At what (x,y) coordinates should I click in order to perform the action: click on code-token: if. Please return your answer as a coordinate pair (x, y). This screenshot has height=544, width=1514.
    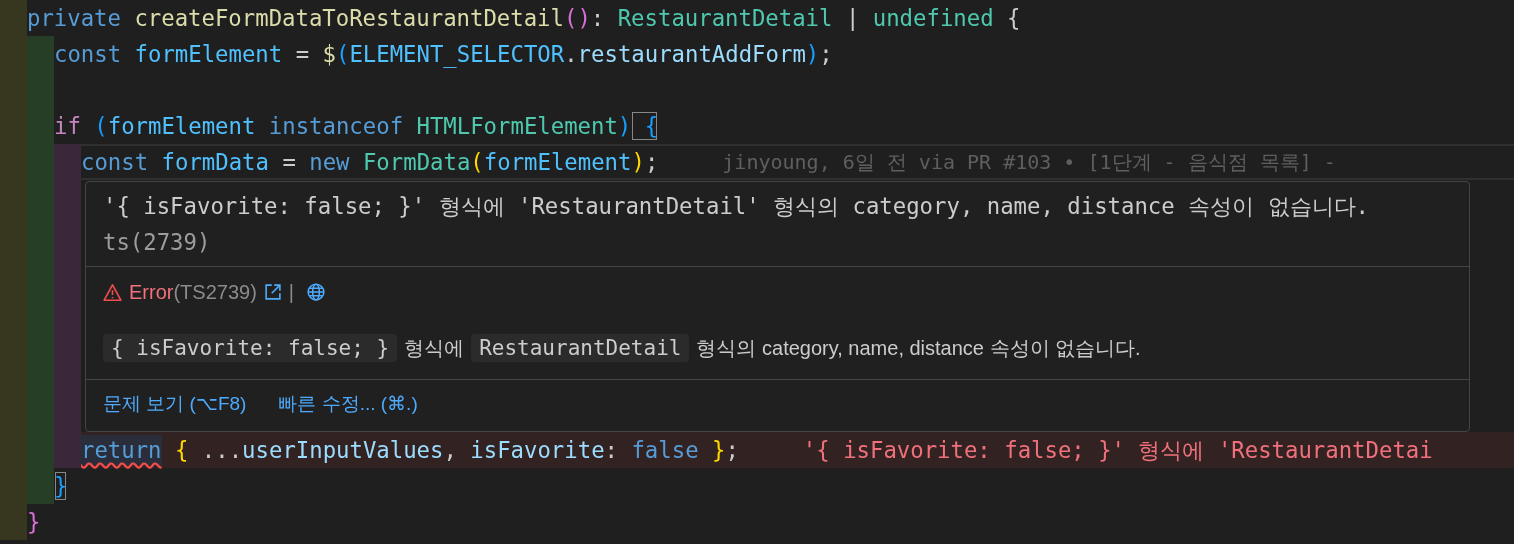
    Looking at the image, I should click on (67, 126).